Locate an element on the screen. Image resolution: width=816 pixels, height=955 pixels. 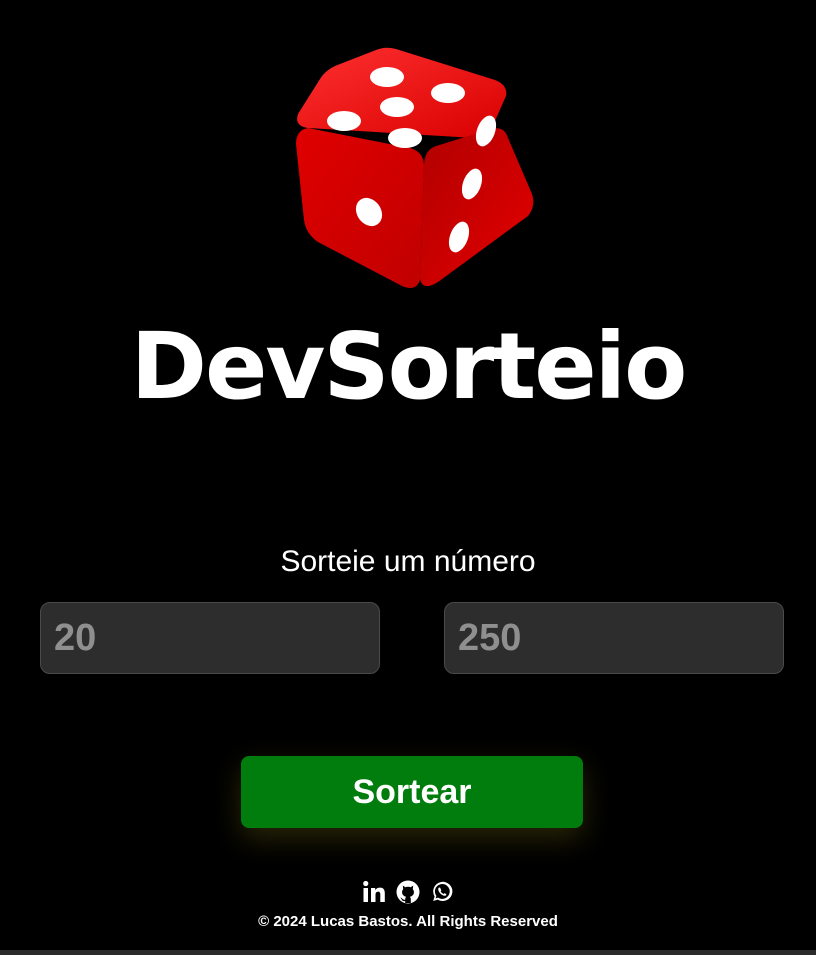
copyright-text: © 2024 Lucas Bastos. All Rights Reserved is located at coordinates (408, 921).